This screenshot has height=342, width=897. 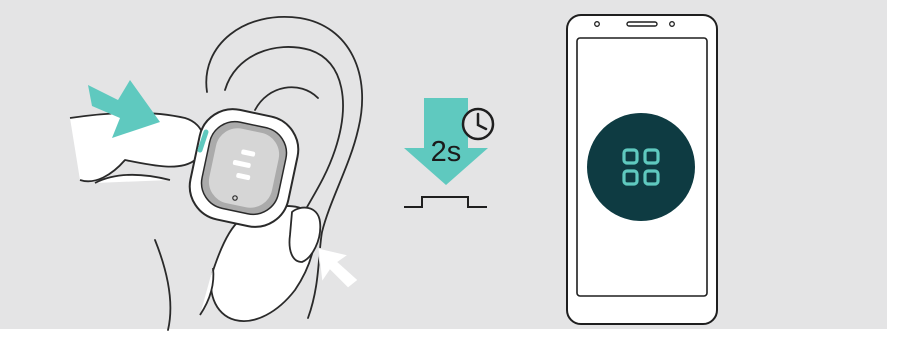 What do you see at coordinates (478, 124) in the screenshot?
I see `clock-icon` at bounding box center [478, 124].